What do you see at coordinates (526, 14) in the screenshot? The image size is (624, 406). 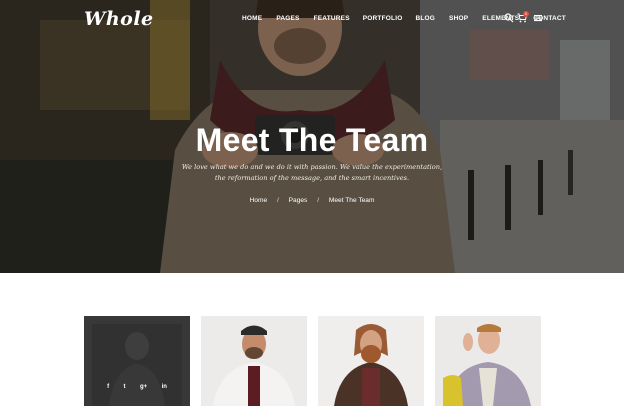 I see `cart-count-badge: 0` at bounding box center [526, 14].